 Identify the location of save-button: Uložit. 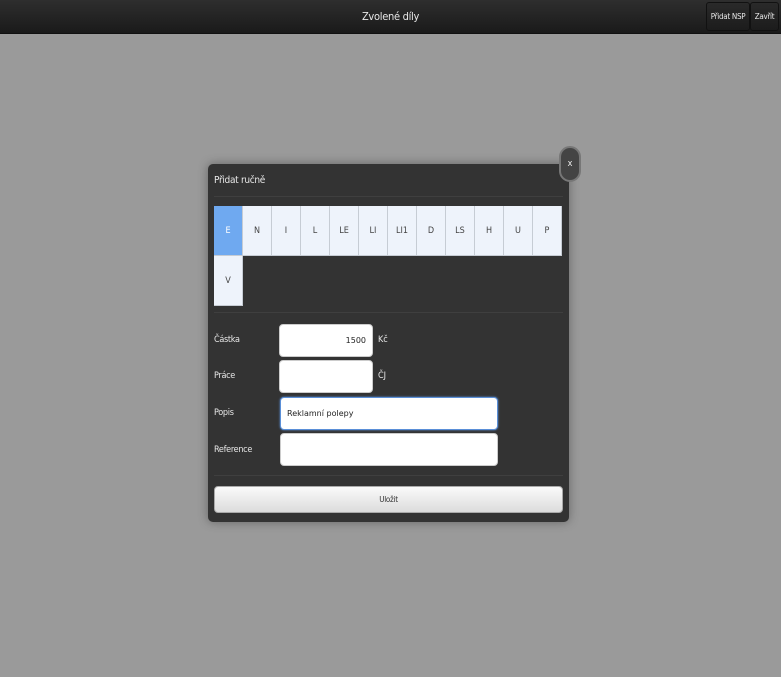
(388, 499).